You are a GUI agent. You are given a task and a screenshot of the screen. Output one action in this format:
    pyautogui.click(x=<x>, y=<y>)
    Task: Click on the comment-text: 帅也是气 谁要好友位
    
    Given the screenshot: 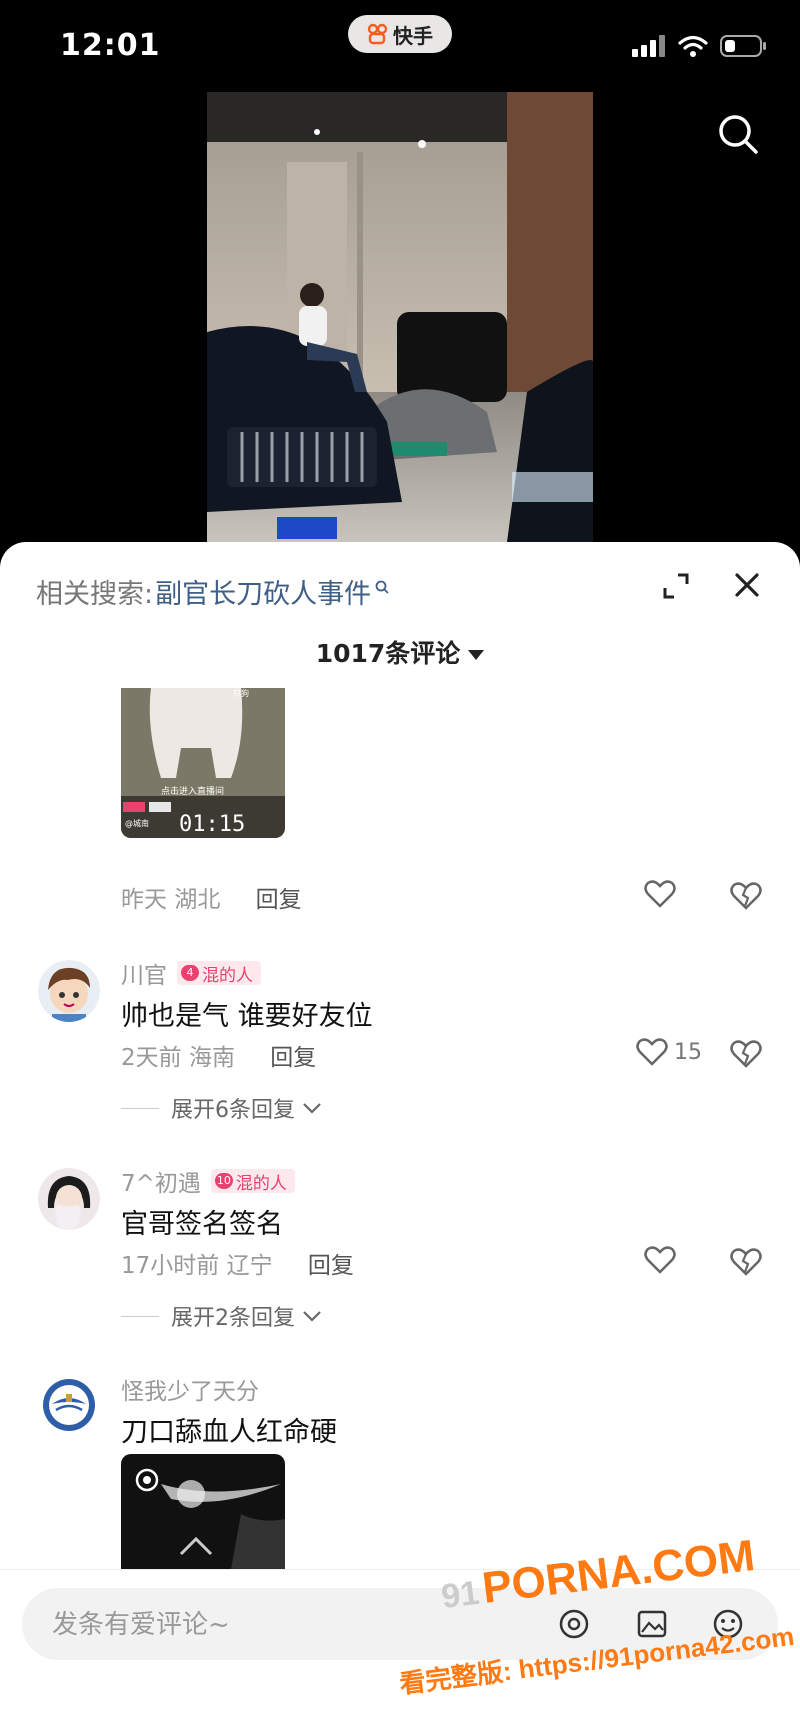 What is the action you would take?
    pyautogui.click(x=247, y=1013)
    